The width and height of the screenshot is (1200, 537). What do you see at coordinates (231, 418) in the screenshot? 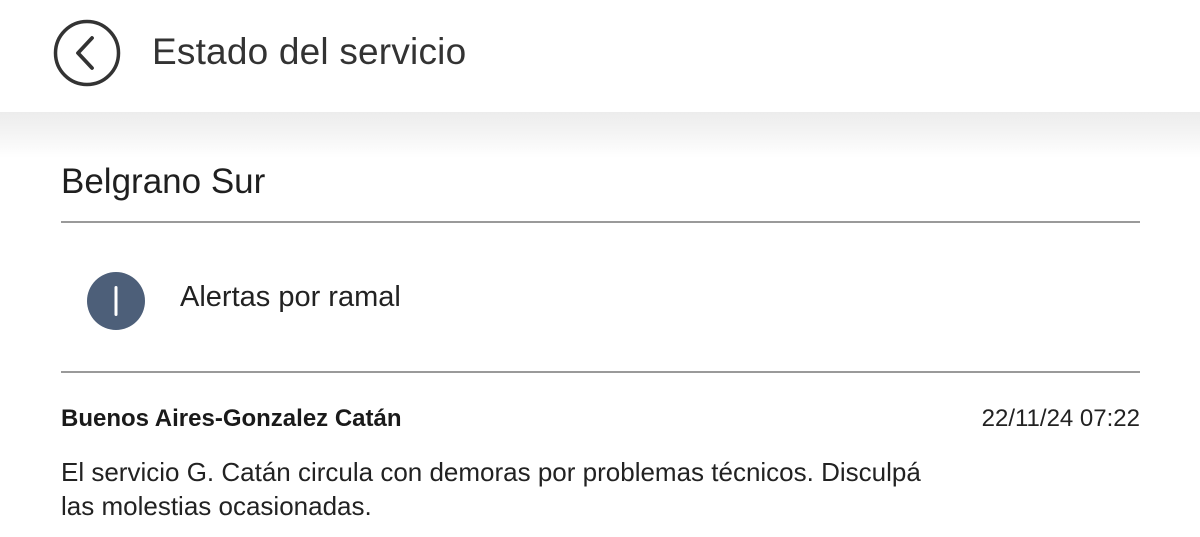
I see `alert-route-name: Buenos Aires-Gonzalez Catán` at bounding box center [231, 418].